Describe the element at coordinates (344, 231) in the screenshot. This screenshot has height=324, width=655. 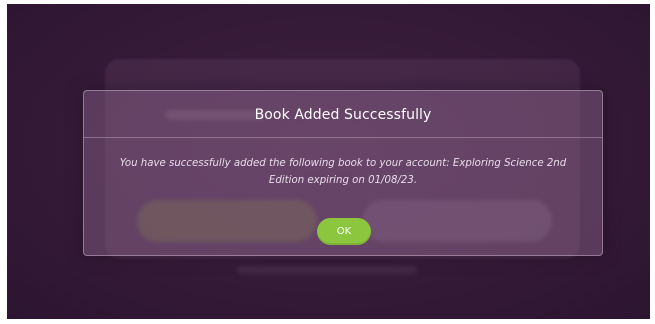
I see `ok-button: OK` at that location.